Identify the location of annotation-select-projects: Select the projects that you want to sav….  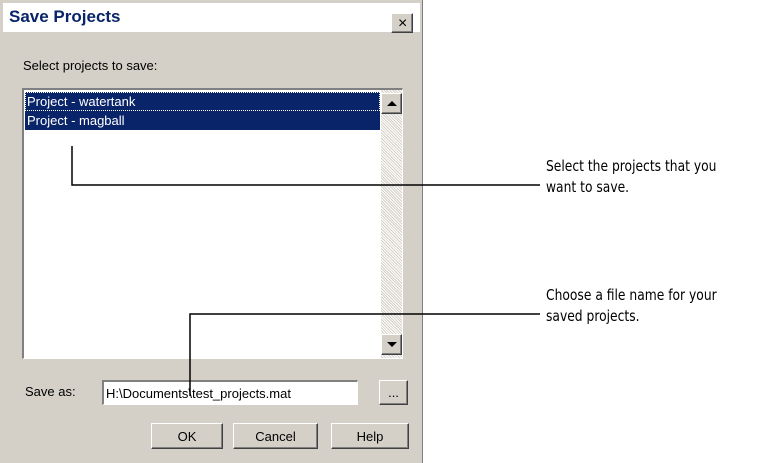
(631, 177).